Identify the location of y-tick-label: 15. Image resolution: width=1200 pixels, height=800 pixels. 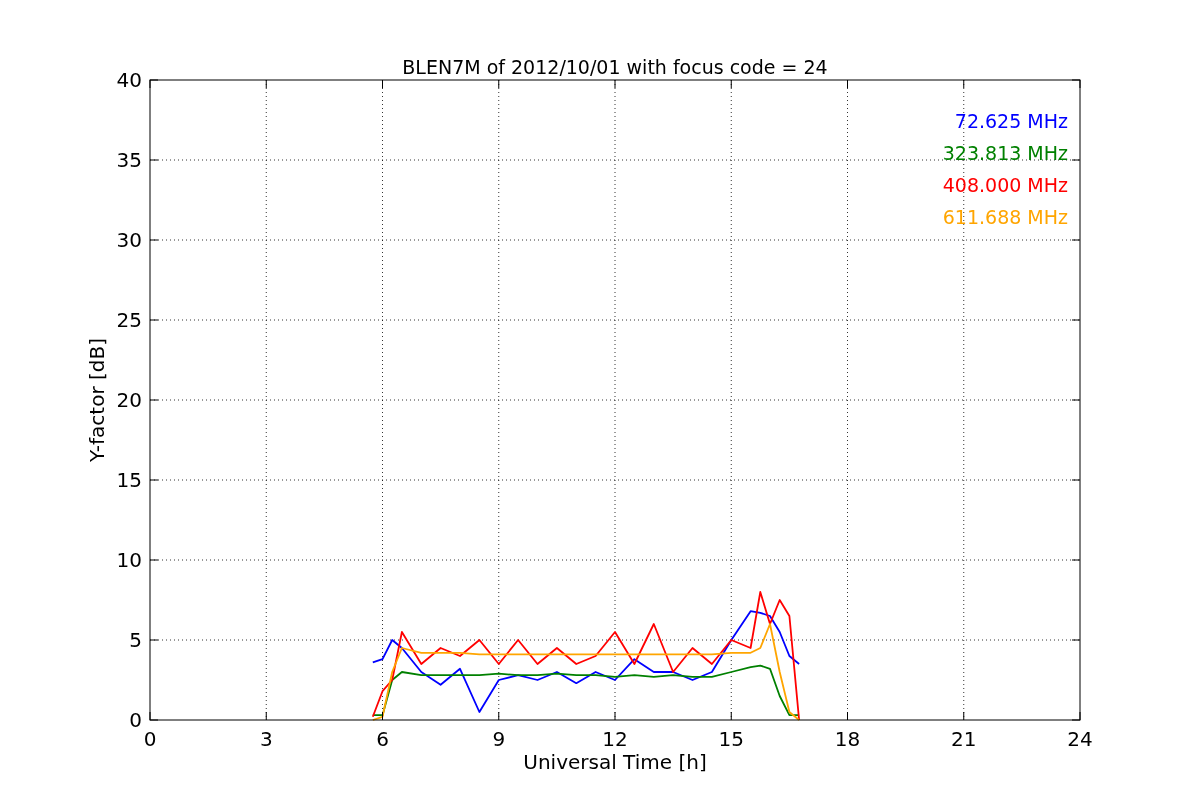
(129, 480).